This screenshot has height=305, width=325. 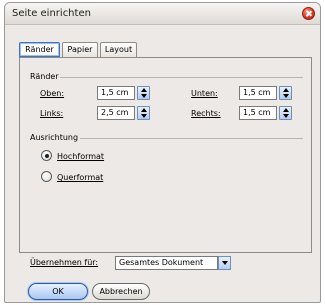 I want to click on portrait-label: Hochformat, so click(x=80, y=156).